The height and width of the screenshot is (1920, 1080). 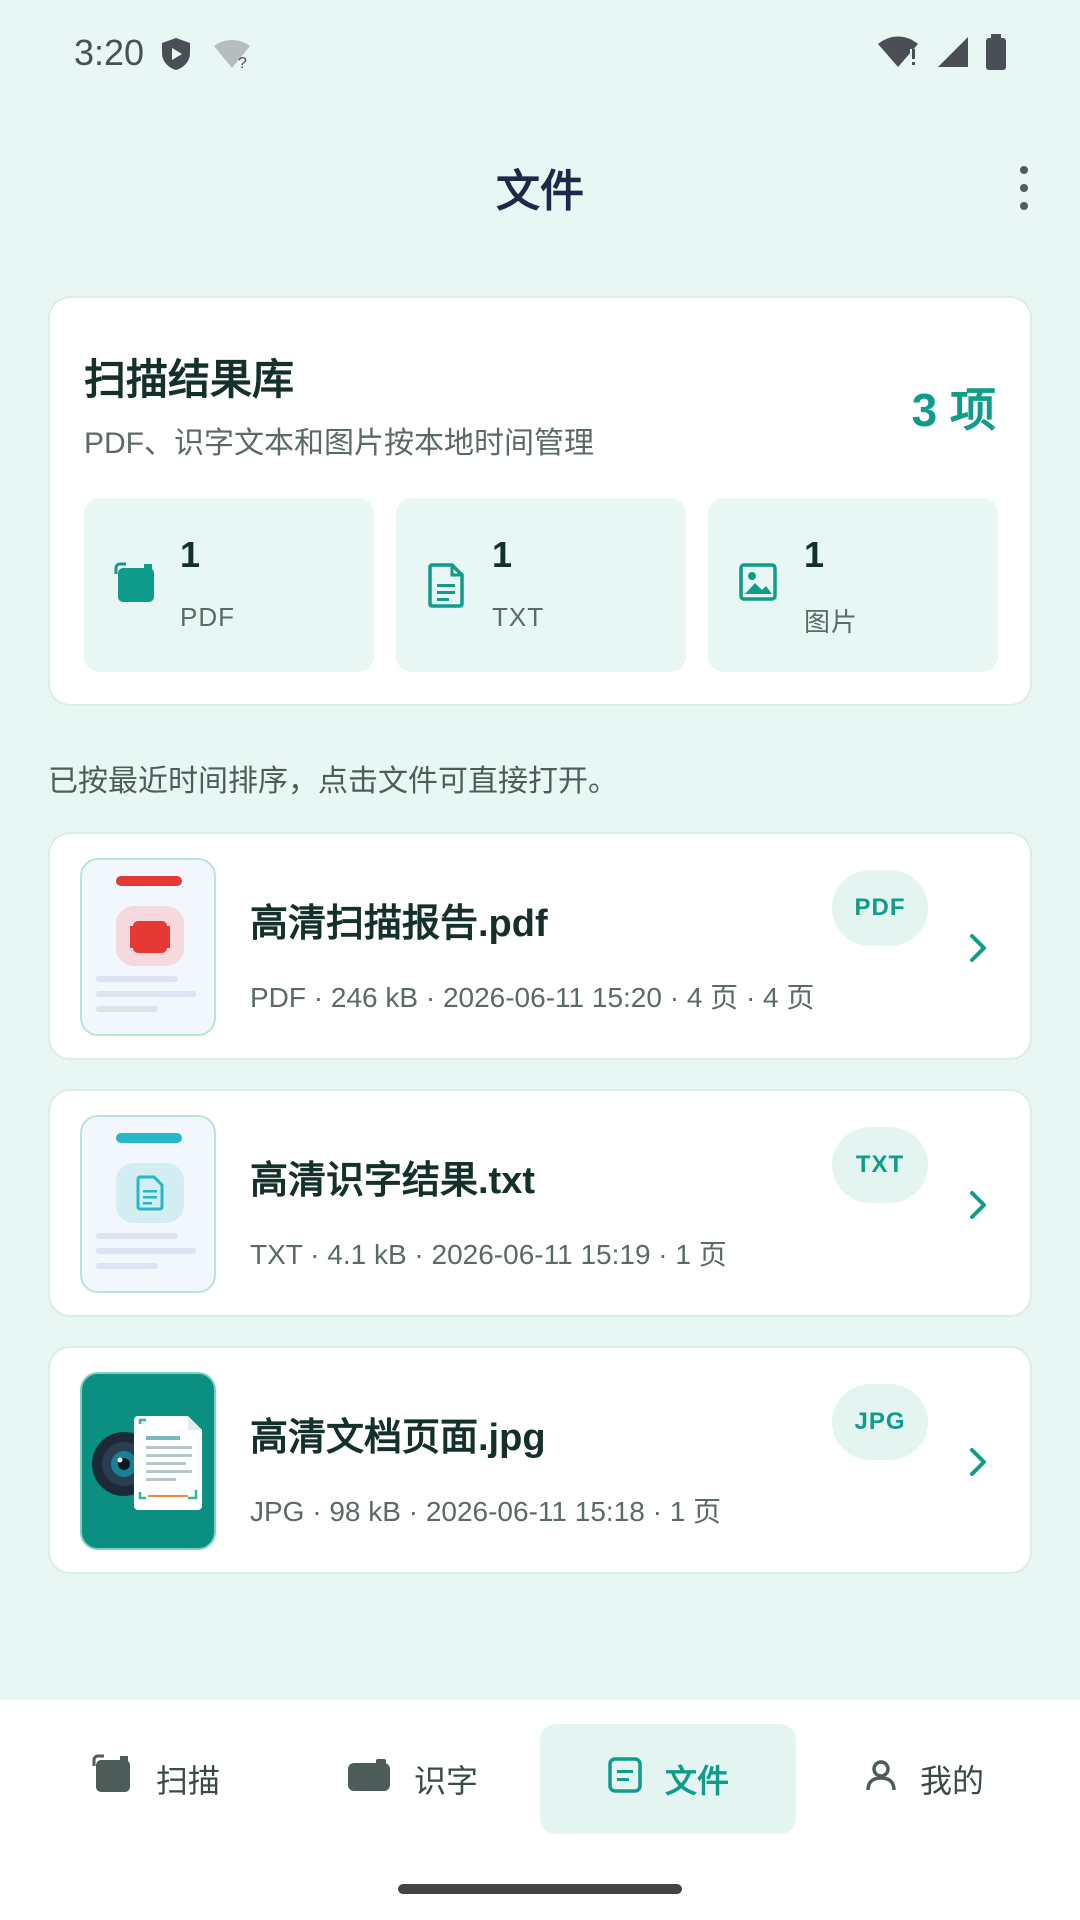 I want to click on more-options-icon, so click(x=1024, y=188).